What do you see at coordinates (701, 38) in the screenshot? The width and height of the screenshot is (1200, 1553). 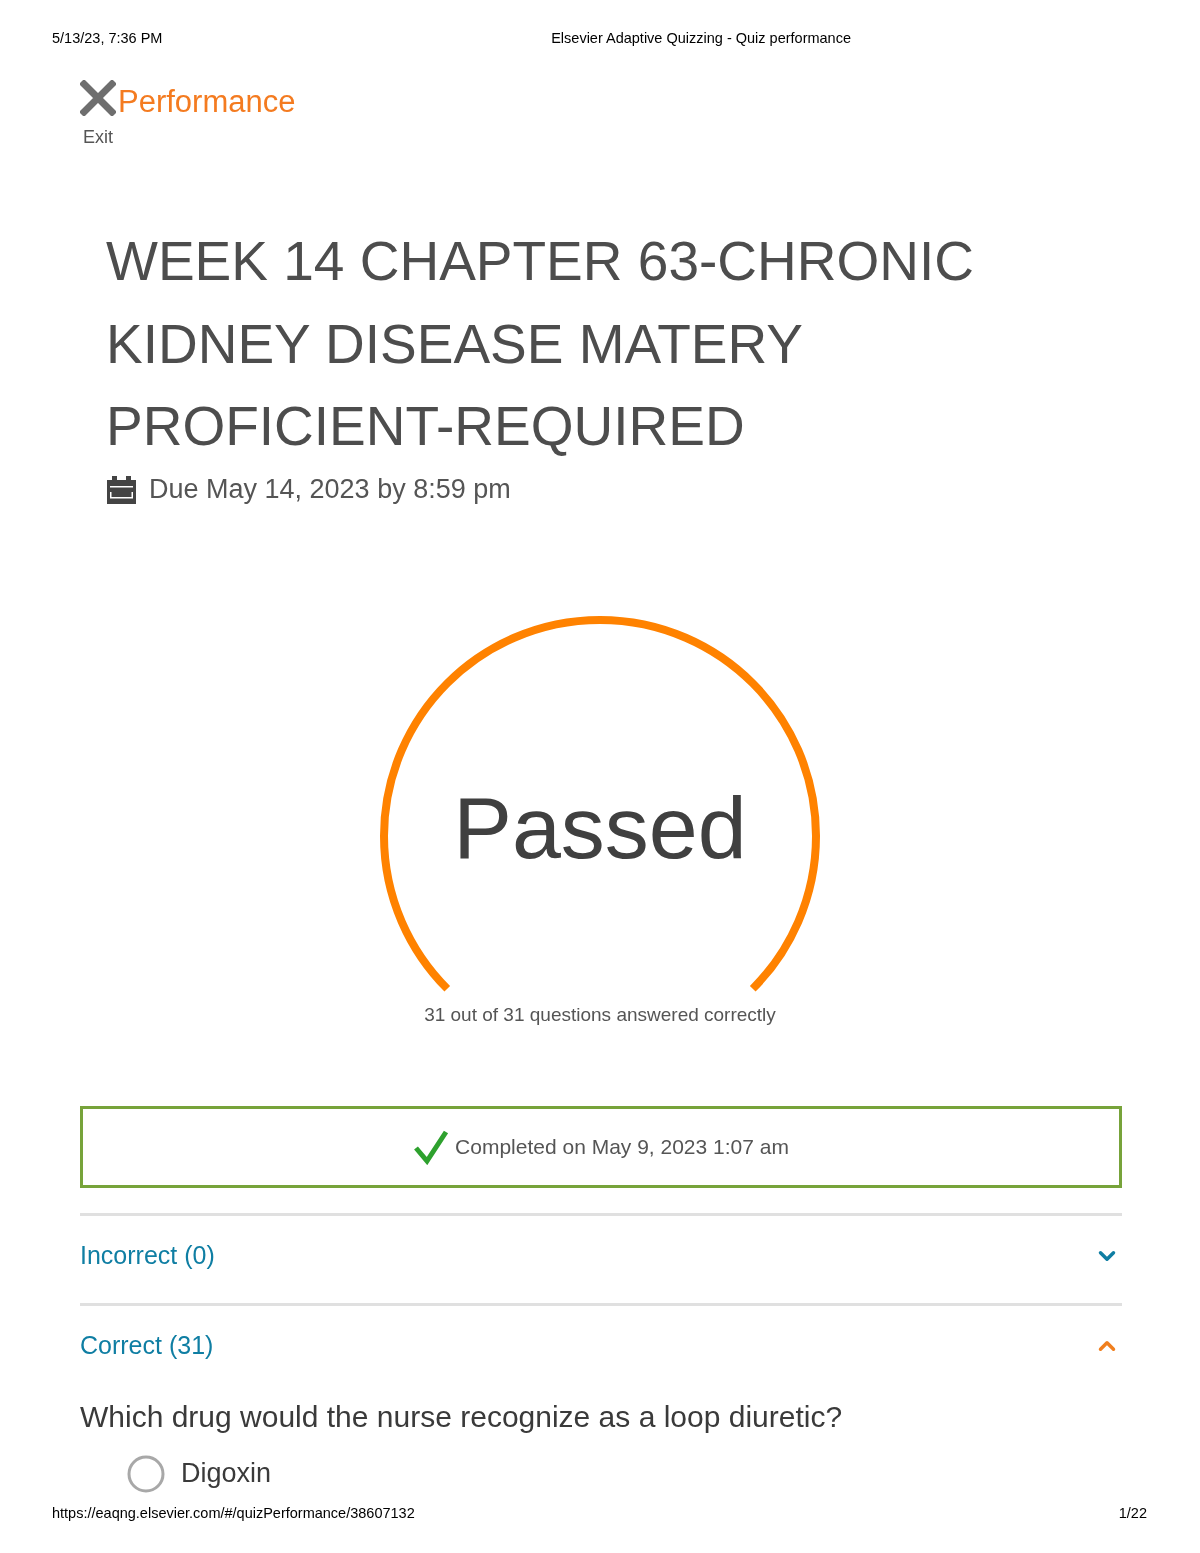 I see `print-title: Elsevier Adaptive Quizzing - Quiz performance` at bounding box center [701, 38].